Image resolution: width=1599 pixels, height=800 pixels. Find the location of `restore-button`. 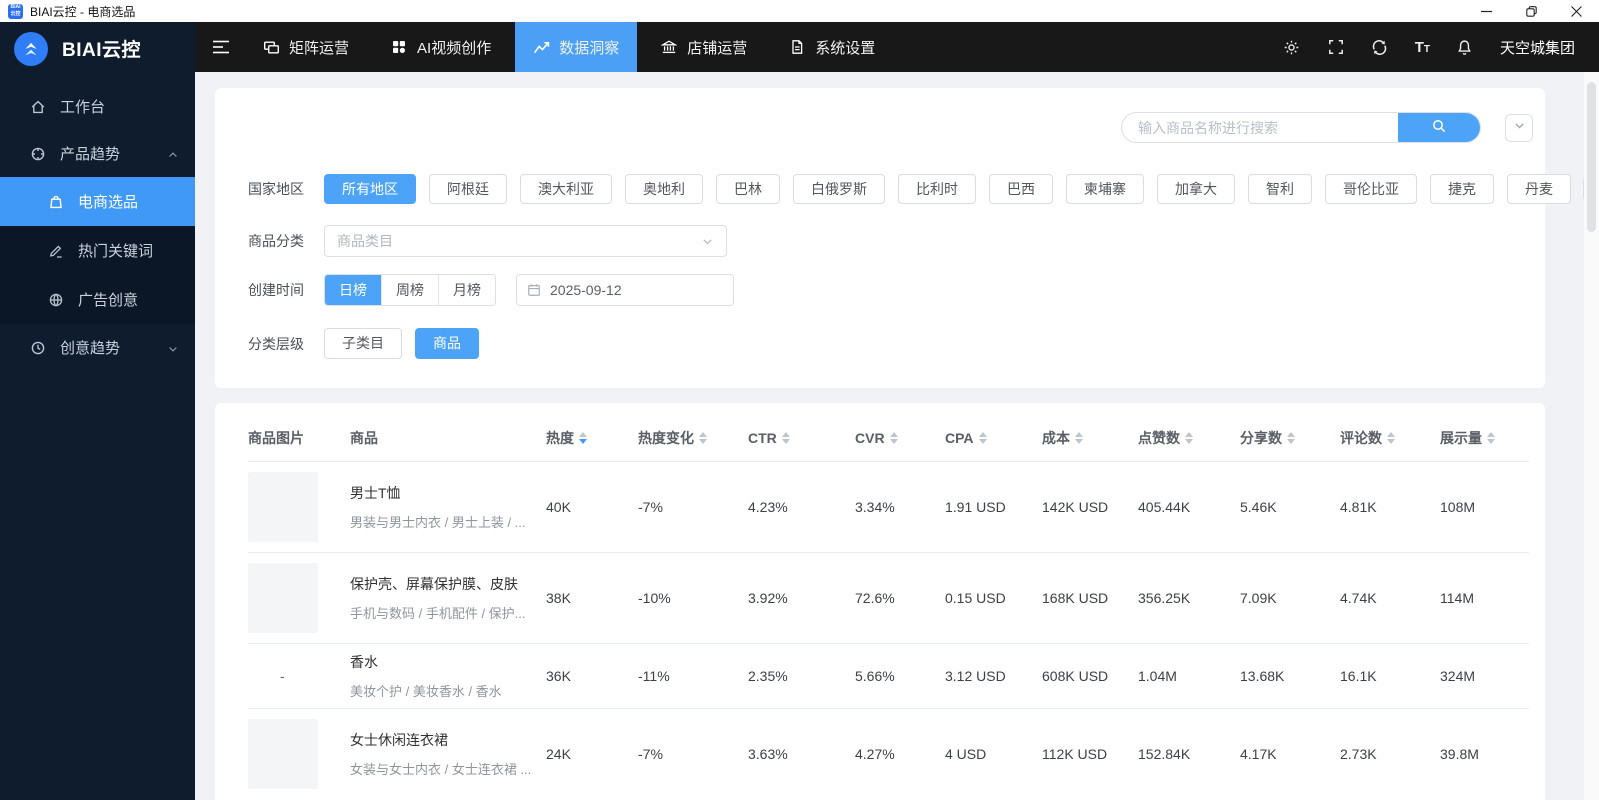

restore-button is located at coordinates (1531, 11).